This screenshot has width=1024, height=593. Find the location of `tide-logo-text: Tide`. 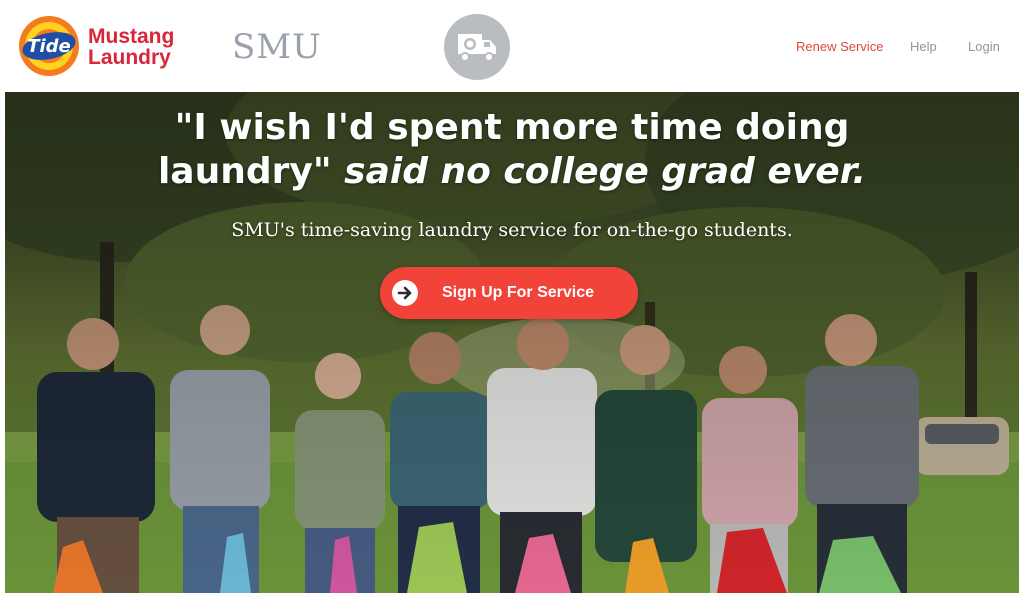

tide-logo-text: Tide is located at coordinates (49, 46).